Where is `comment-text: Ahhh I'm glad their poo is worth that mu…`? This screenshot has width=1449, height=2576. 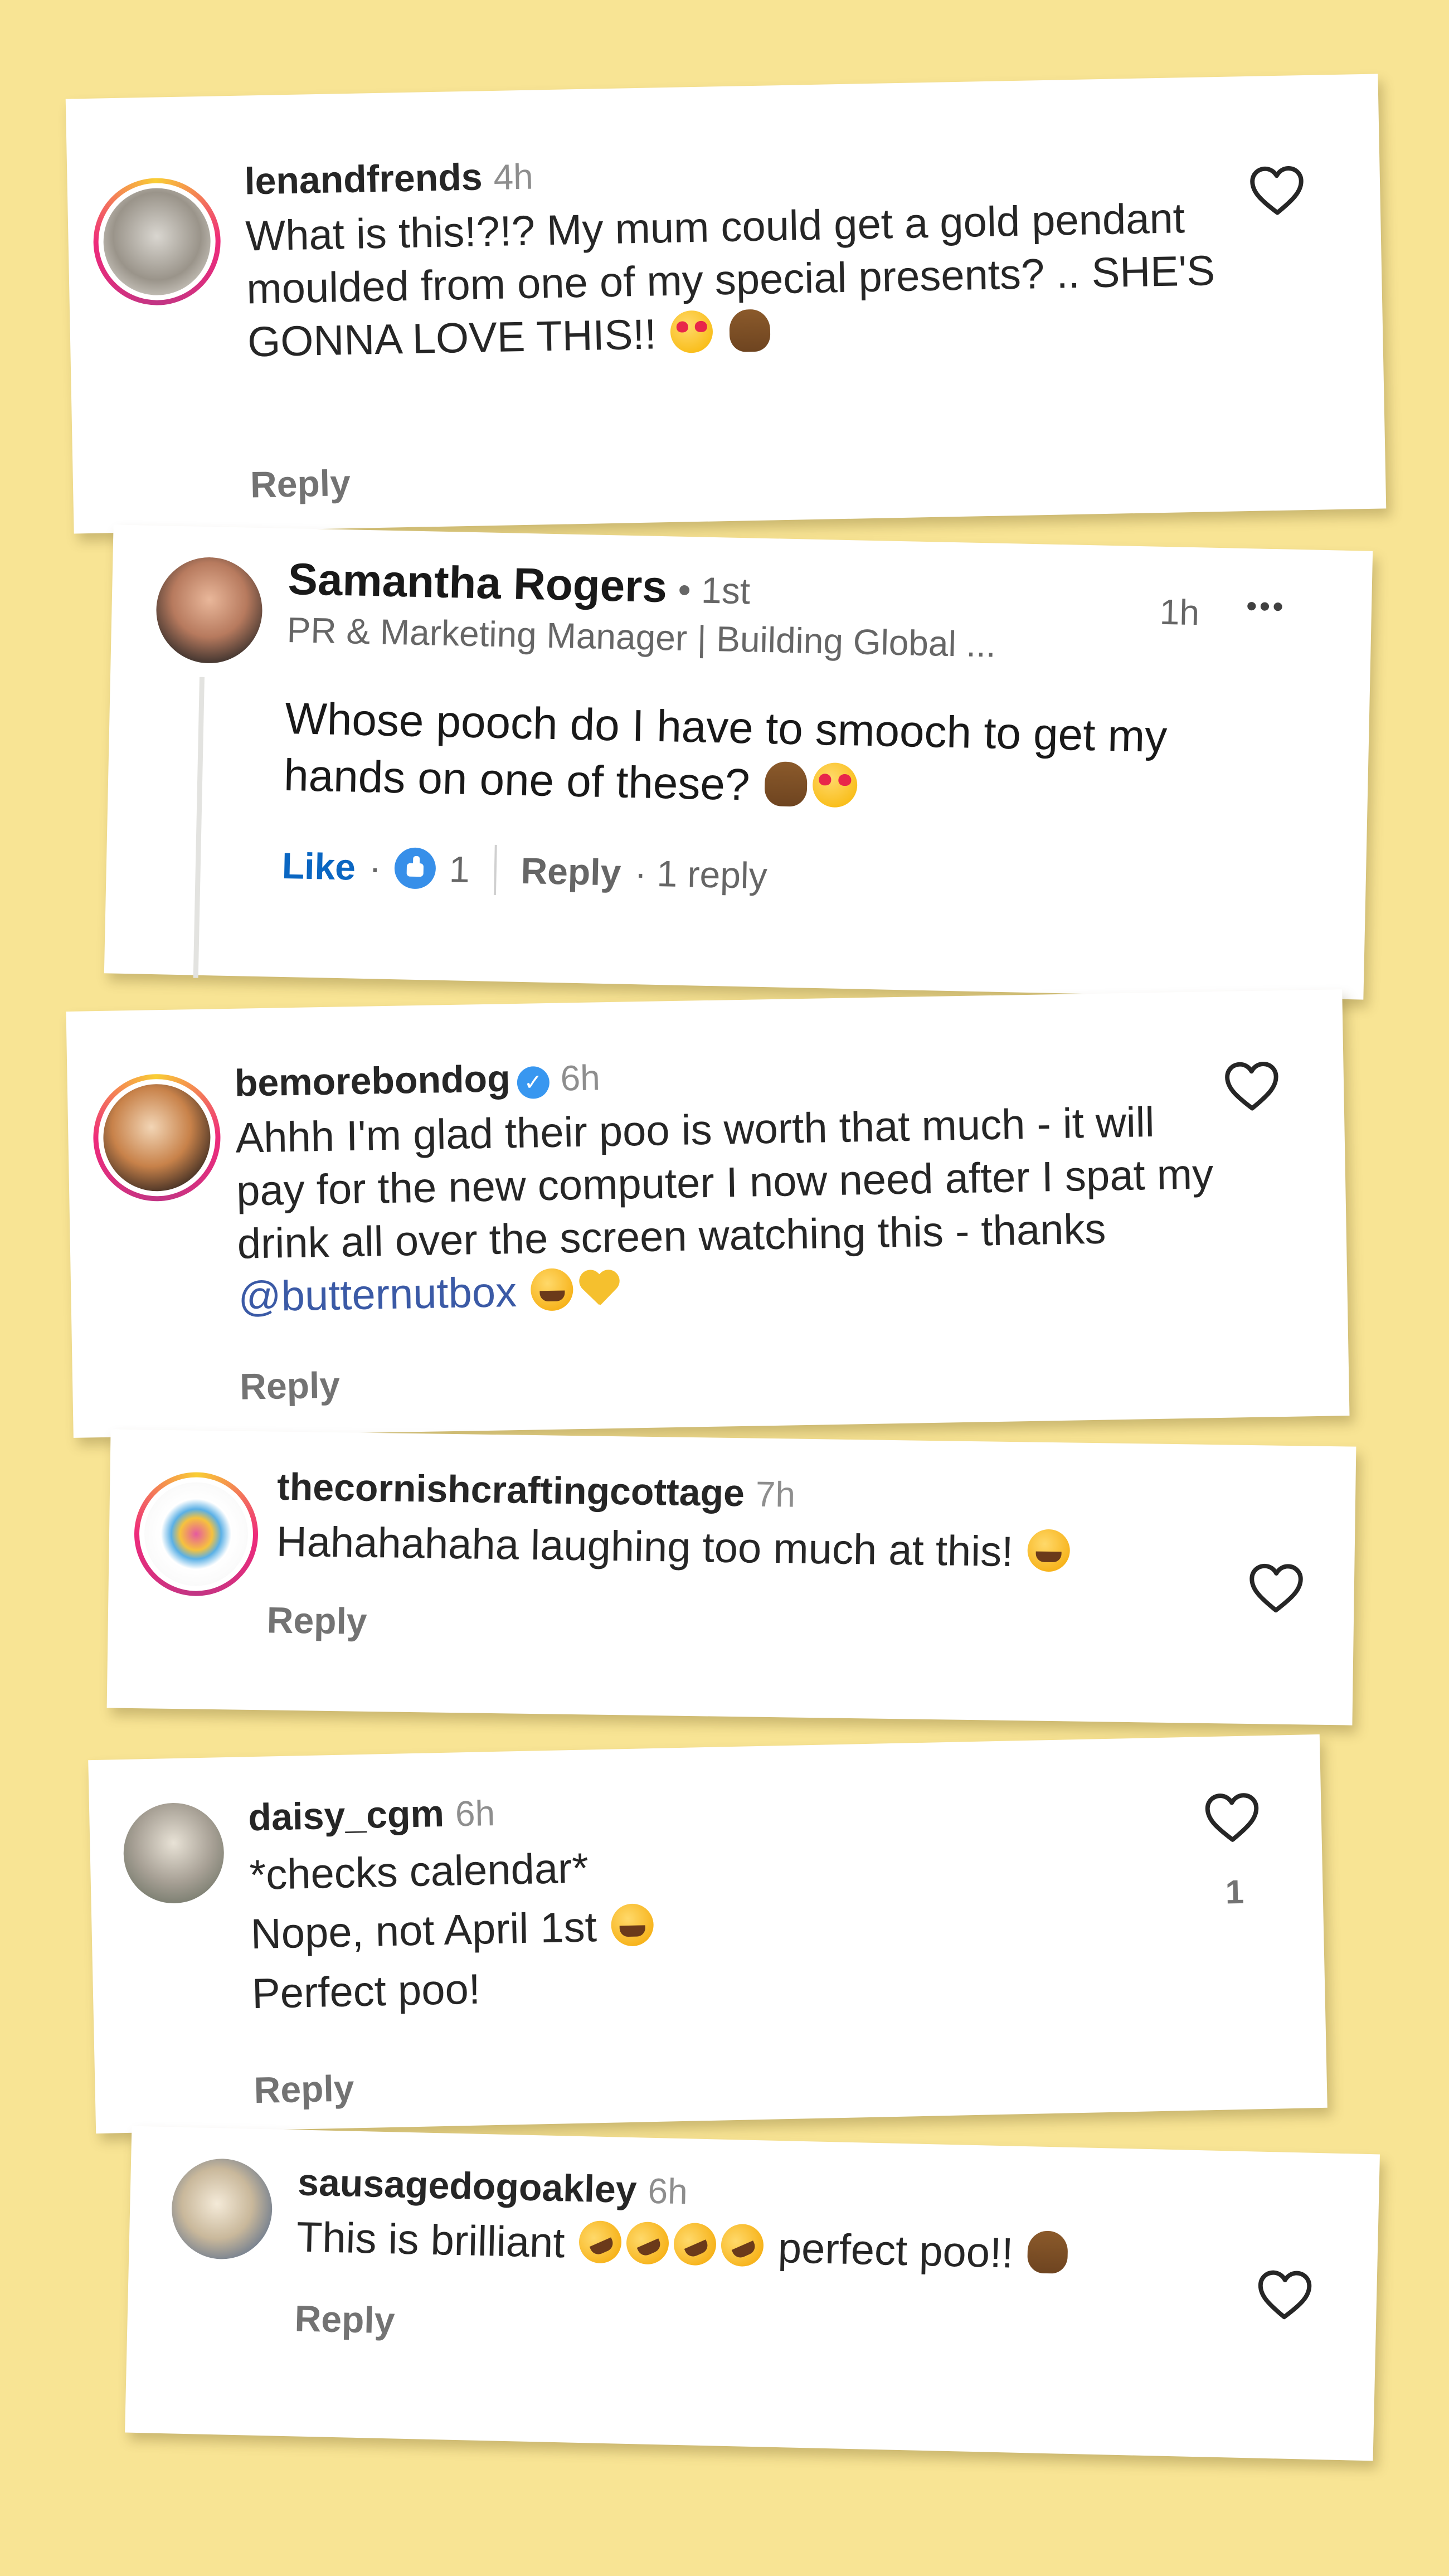
comment-text: Ahhh I'm glad their poo is worth that mu… is located at coordinates (724, 1210).